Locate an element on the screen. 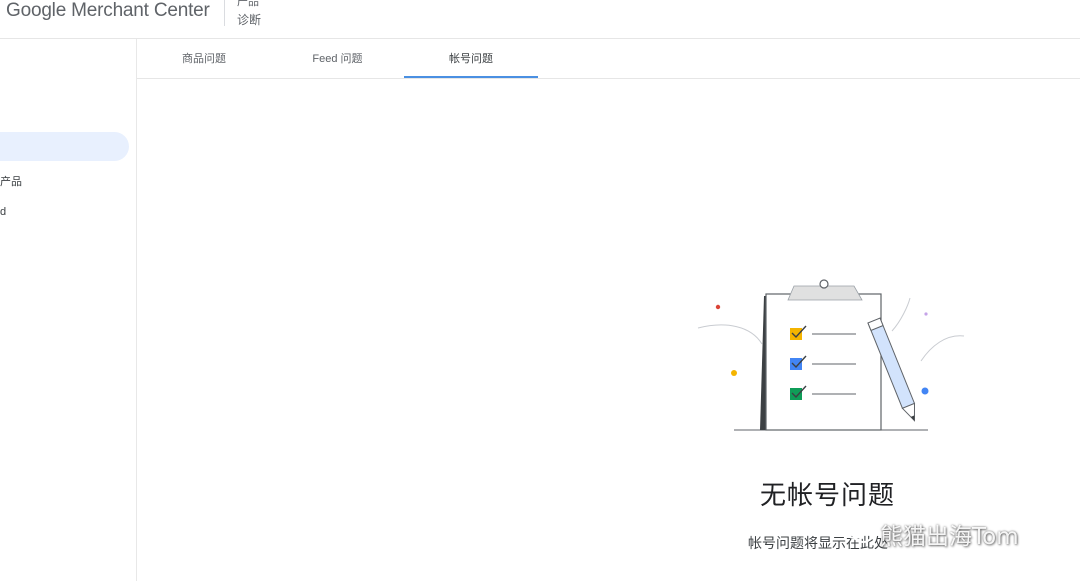 This screenshot has height=581, width=1080. tab-feed-issues: Feed 问题 is located at coordinates (337, 58).